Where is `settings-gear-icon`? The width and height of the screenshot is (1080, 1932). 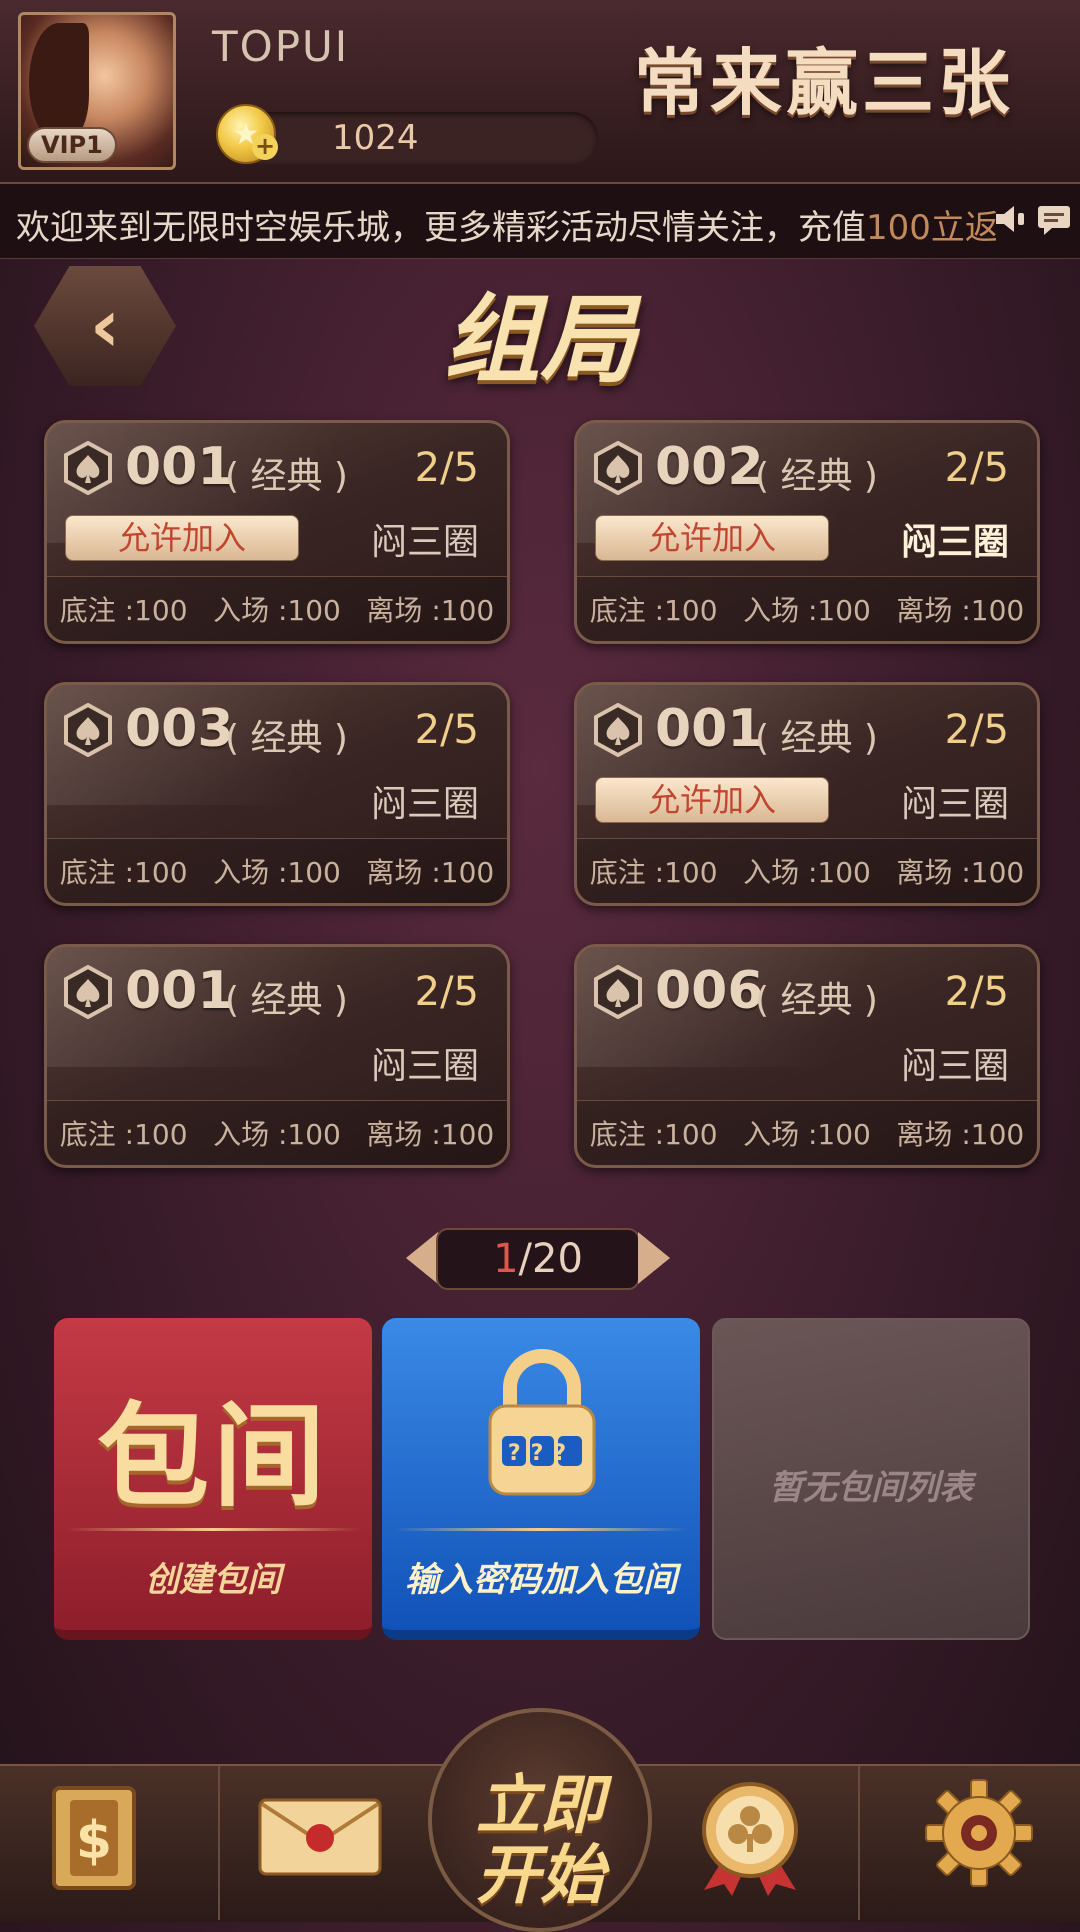 settings-gear-icon is located at coordinates (979, 1833).